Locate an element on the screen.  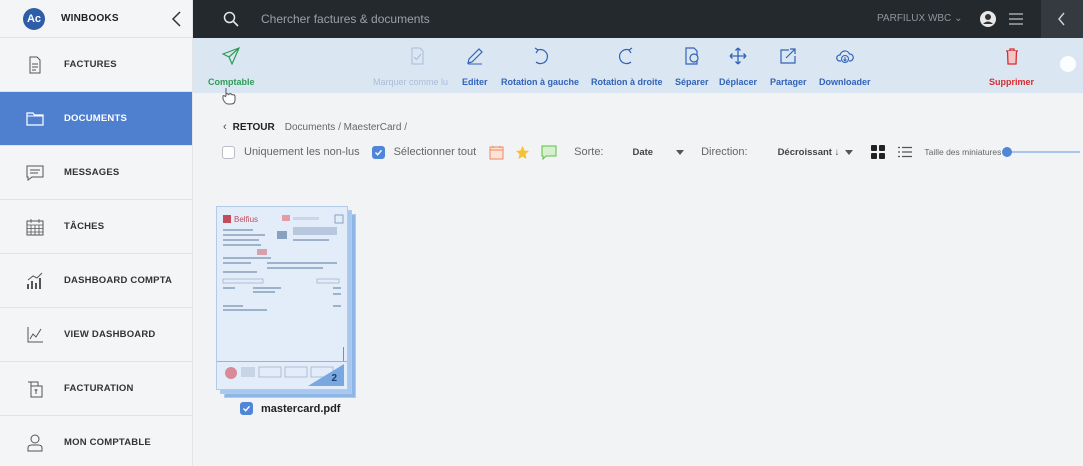
send-icon is located at coordinates (231, 56).